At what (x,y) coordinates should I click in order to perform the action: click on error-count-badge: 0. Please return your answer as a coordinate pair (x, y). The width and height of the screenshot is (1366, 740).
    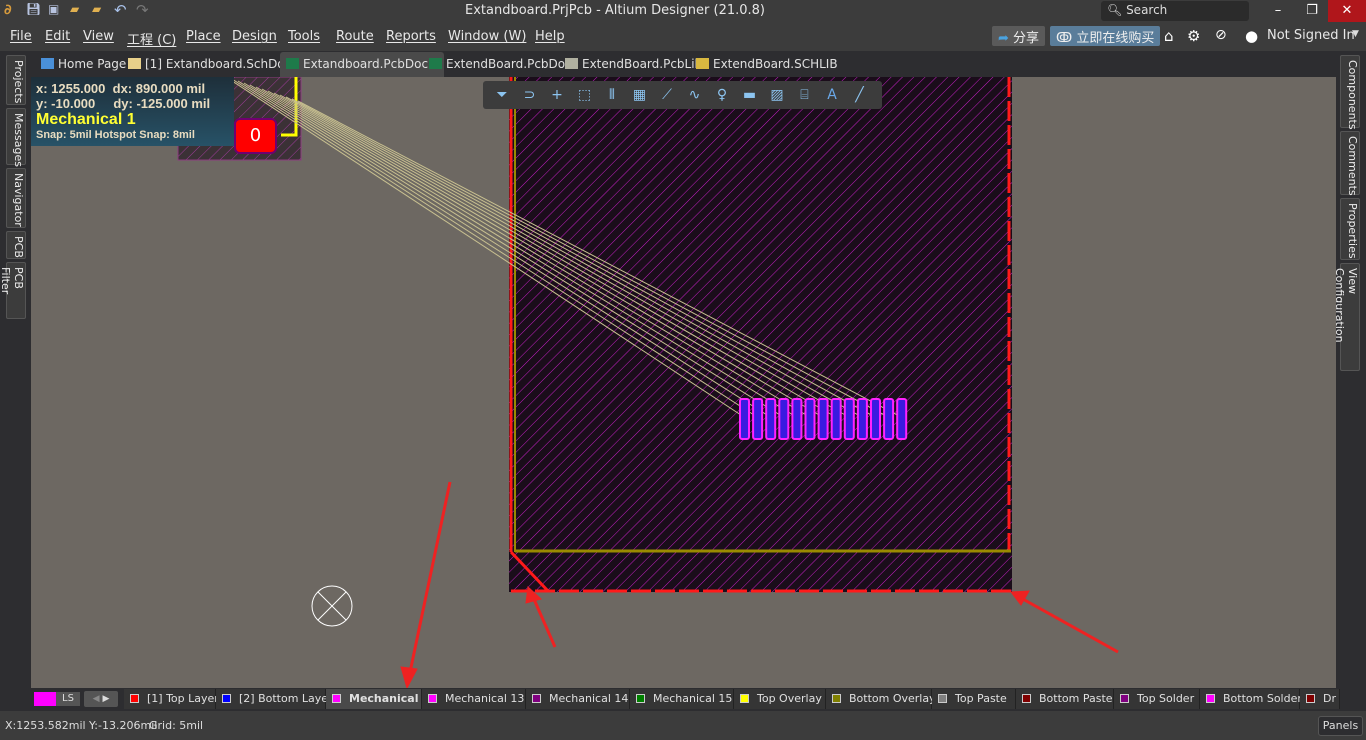
    Looking at the image, I should click on (255, 136).